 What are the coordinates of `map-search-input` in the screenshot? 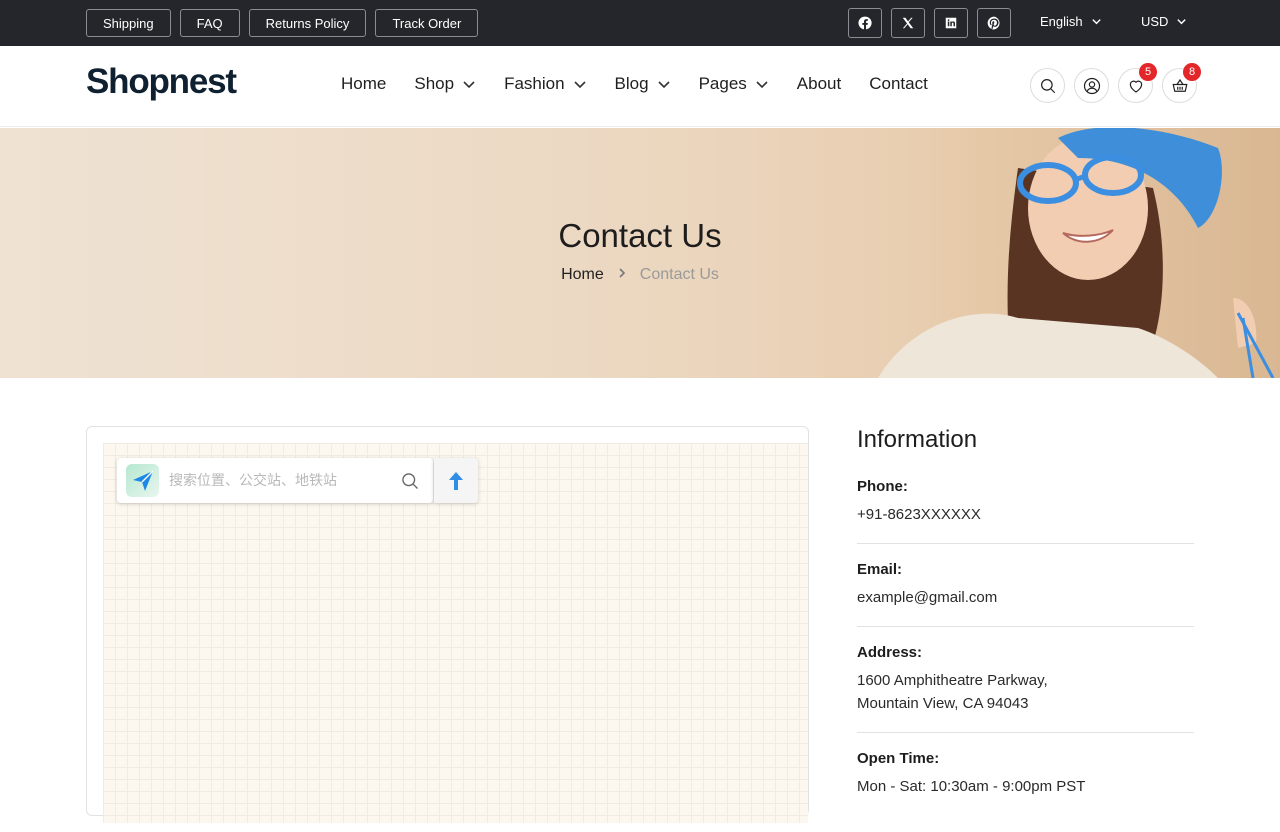 It's located at (279, 481).